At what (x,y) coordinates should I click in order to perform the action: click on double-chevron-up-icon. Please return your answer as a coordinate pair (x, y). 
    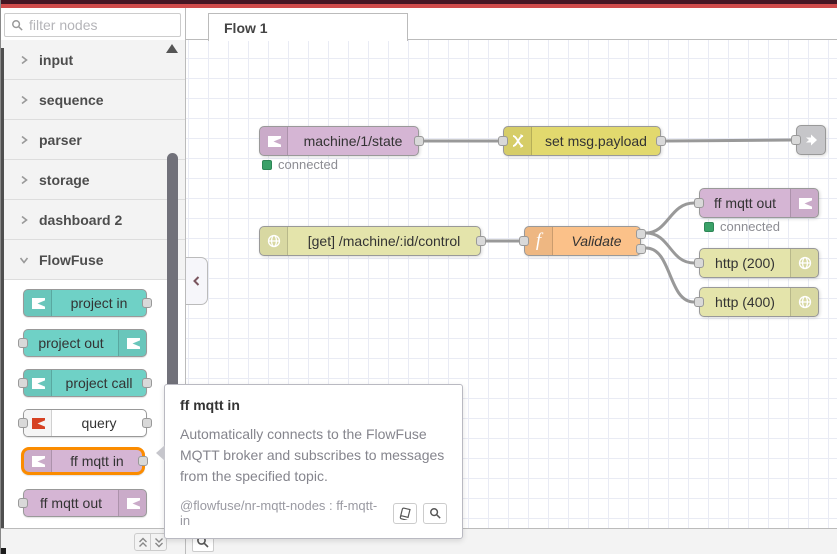
    Looking at the image, I should click on (142, 542).